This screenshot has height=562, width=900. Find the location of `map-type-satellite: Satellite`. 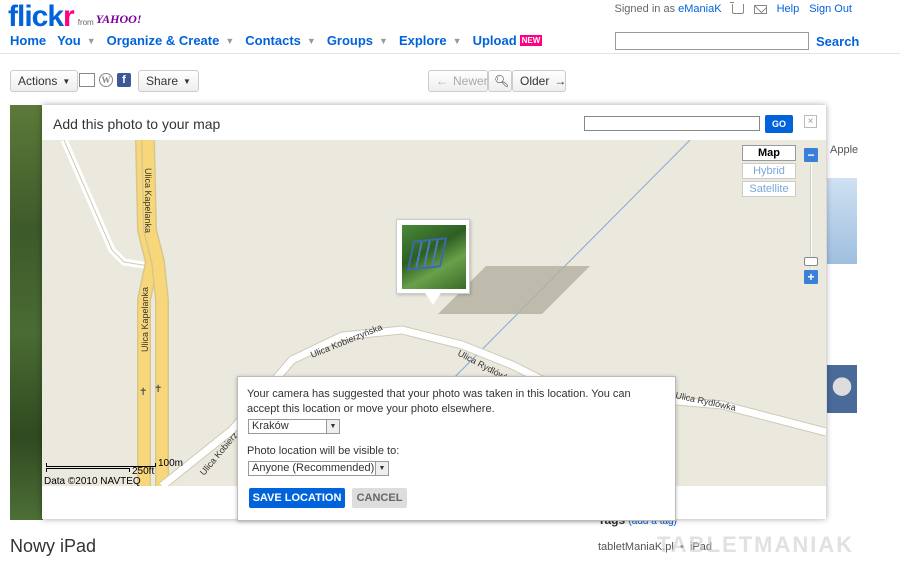

map-type-satellite: Satellite is located at coordinates (769, 189).